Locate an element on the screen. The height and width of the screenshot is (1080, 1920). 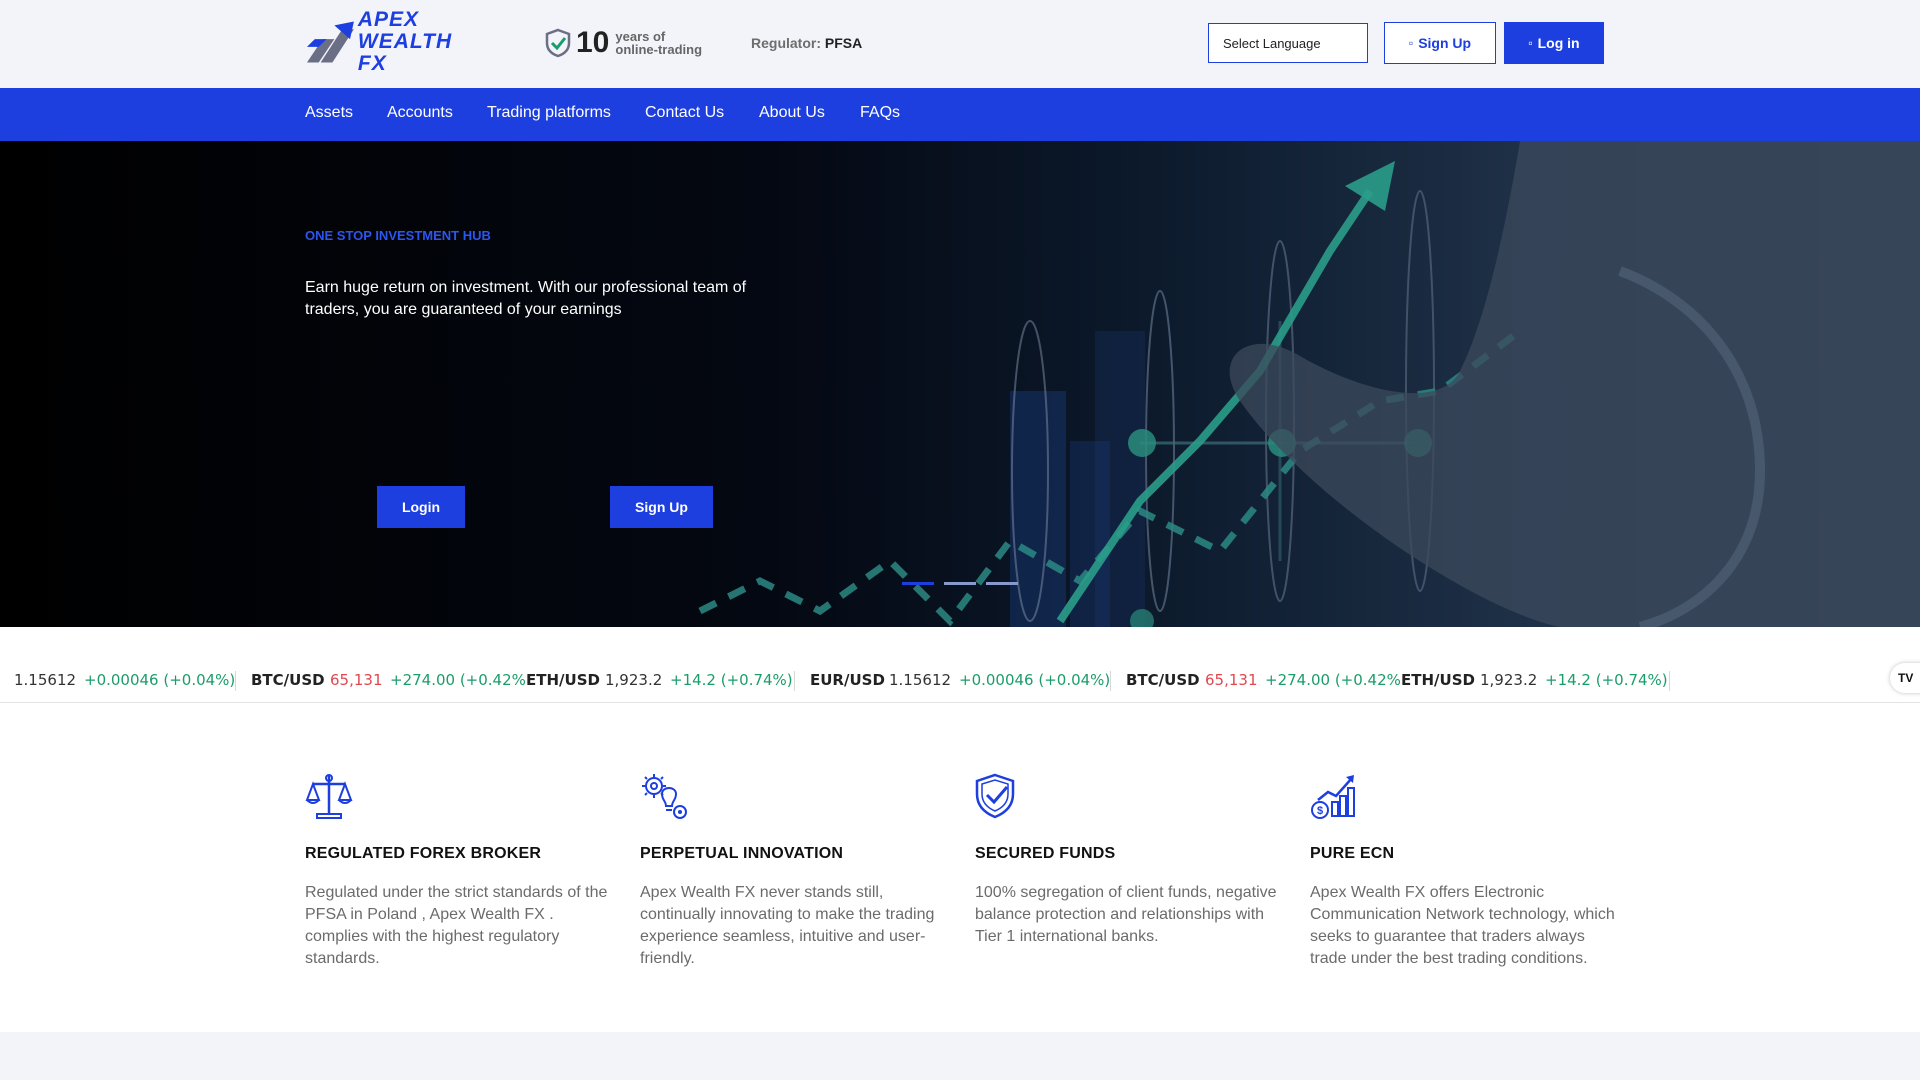
language-select: Select Language is located at coordinates (1288, 43).